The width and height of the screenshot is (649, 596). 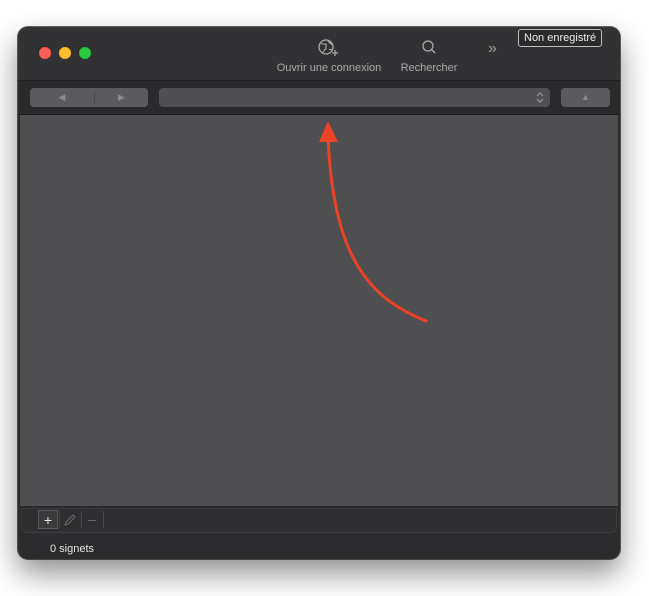 What do you see at coordinates (354, 97) in the screenshot?
I see `path-popup` at bounding box center [354, 97].